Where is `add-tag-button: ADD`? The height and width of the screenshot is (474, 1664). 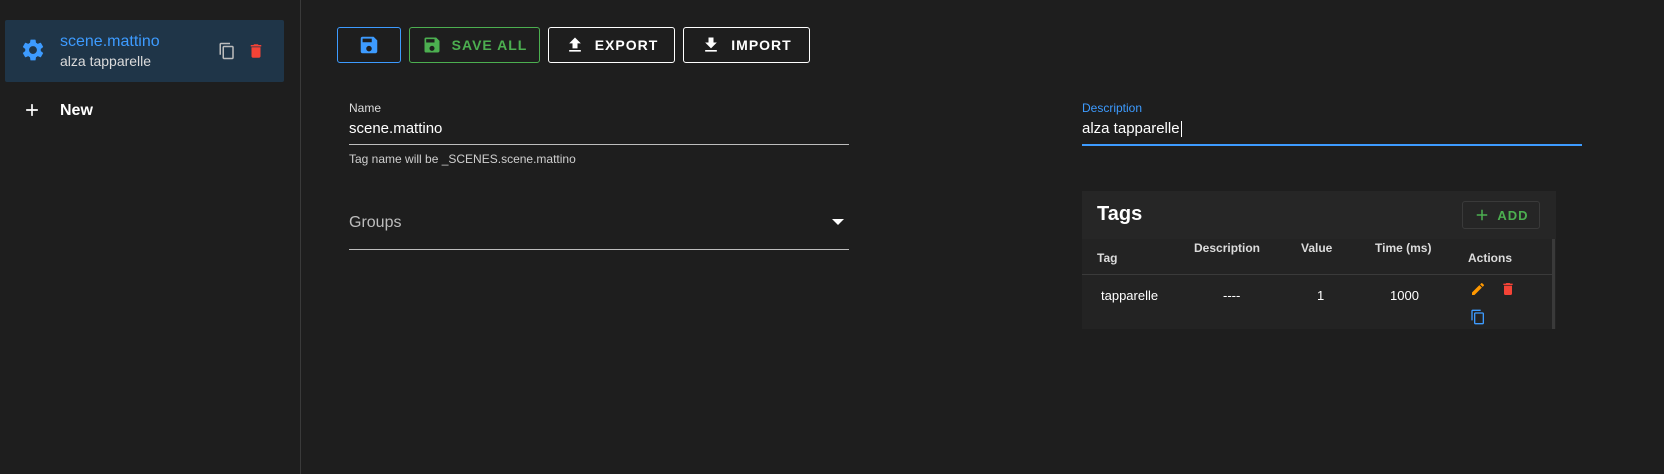 add-tag-button: ADD is located at coordinates (1501, 215).